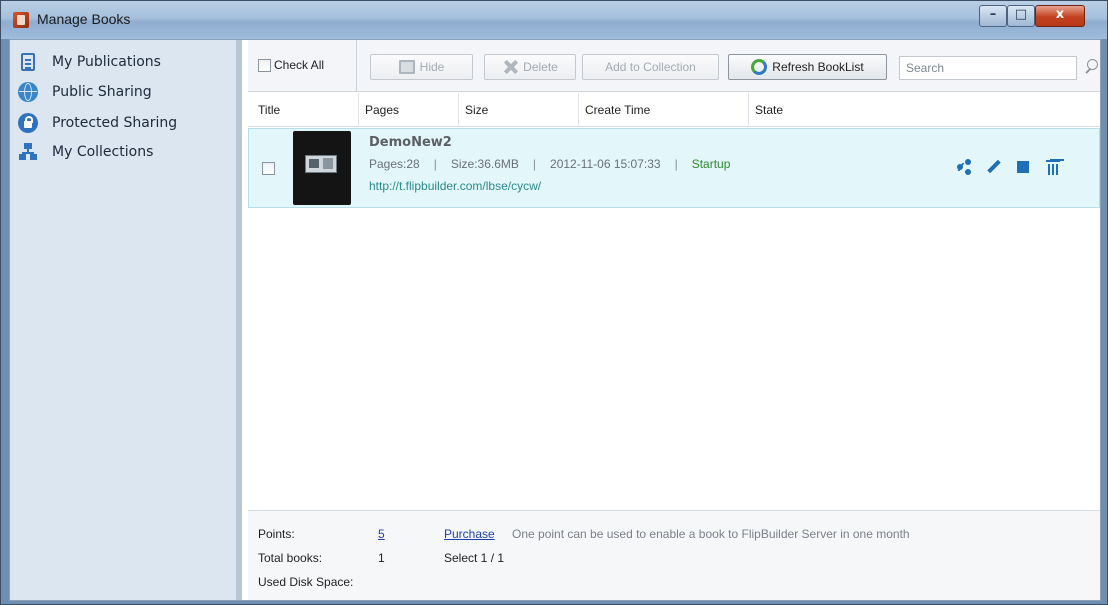 The width and height of the screenshot is (1108, 605). Describe the element at coordinates (321, 164) in the screenshot. I see `monitor-thumbnail-icon` at that location.